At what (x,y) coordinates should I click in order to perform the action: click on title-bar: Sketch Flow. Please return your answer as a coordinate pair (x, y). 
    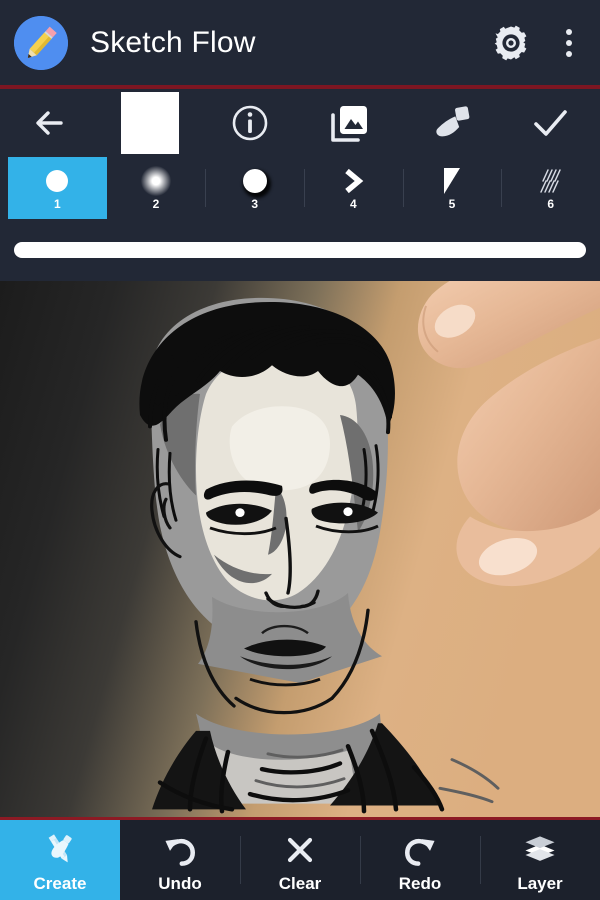
    Looking at the image, I should click on (300, 42).